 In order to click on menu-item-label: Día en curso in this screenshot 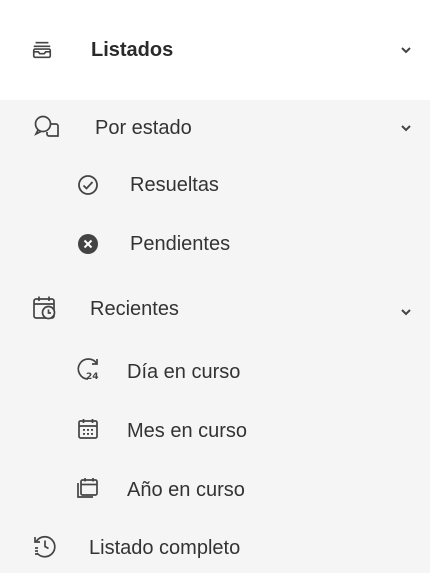, I will do `click(184, 372)`.